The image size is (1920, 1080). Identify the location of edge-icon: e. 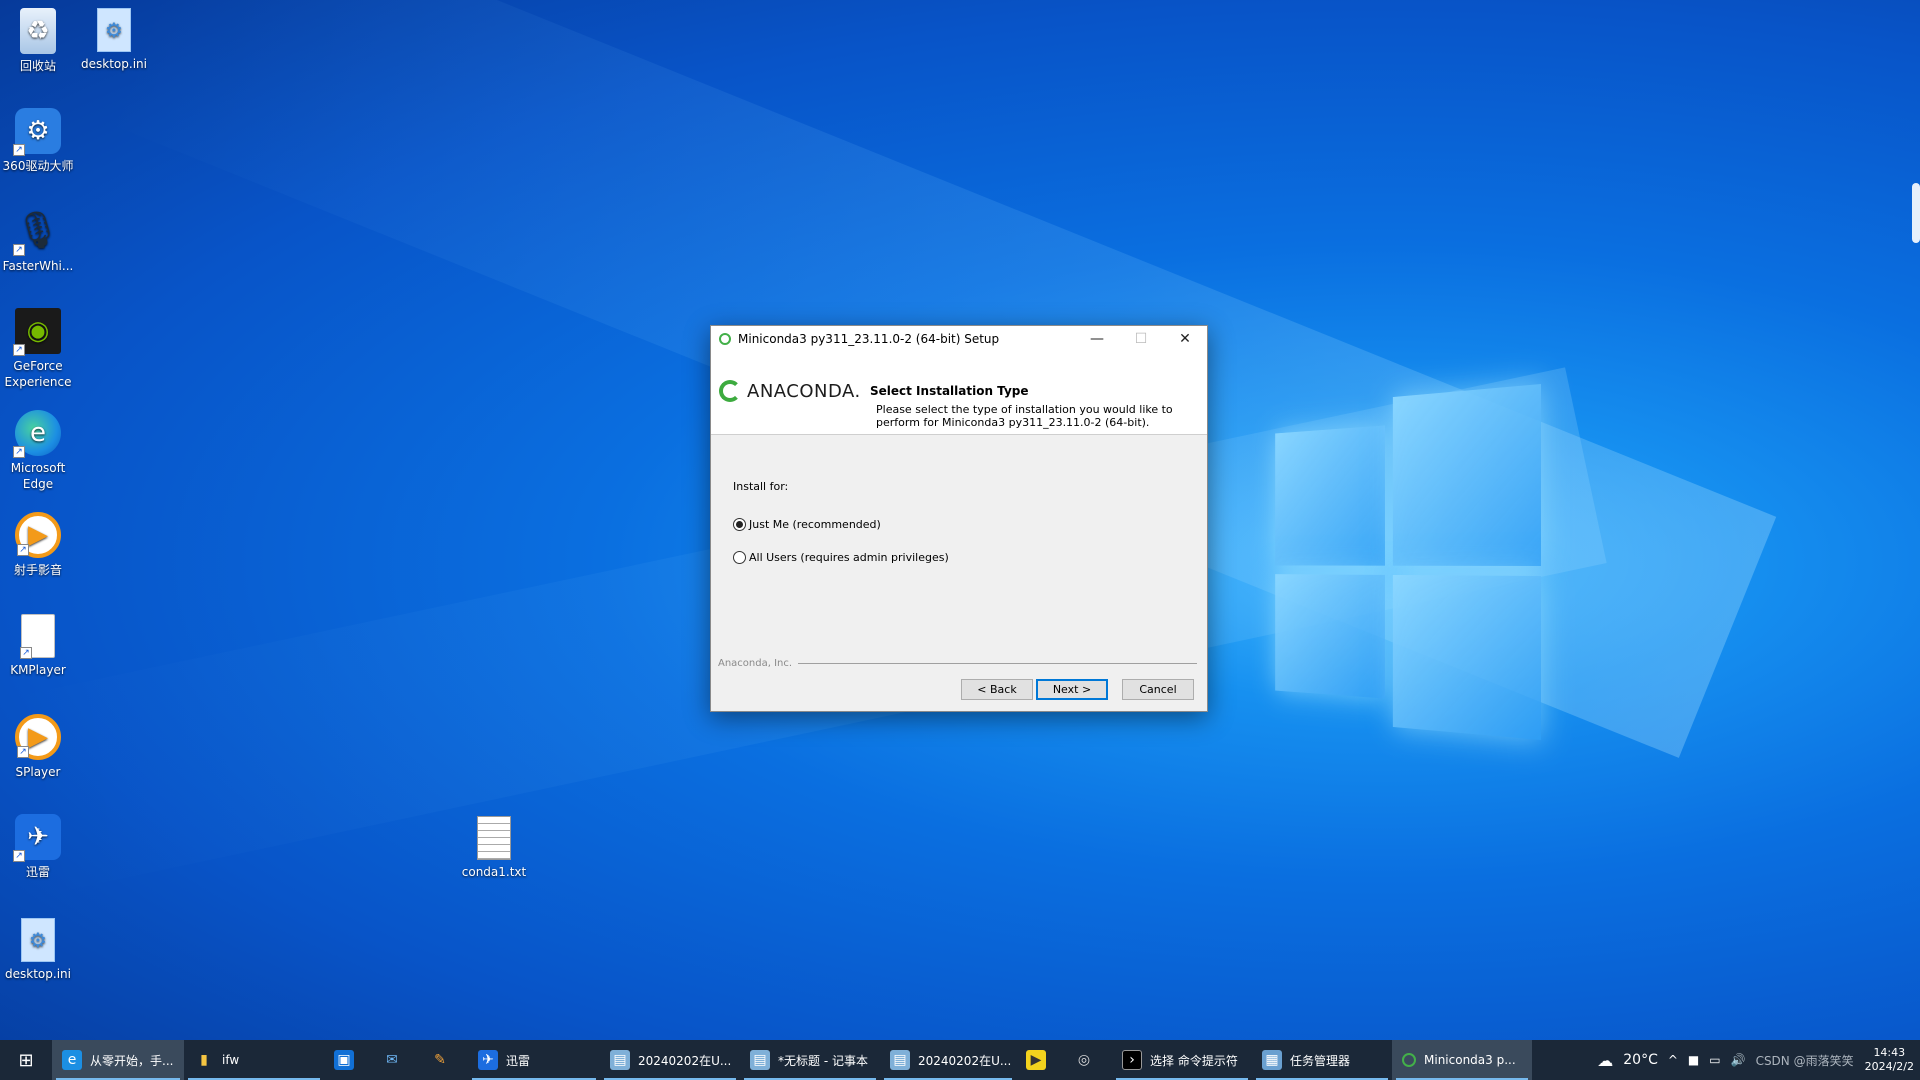
(72, 1060).